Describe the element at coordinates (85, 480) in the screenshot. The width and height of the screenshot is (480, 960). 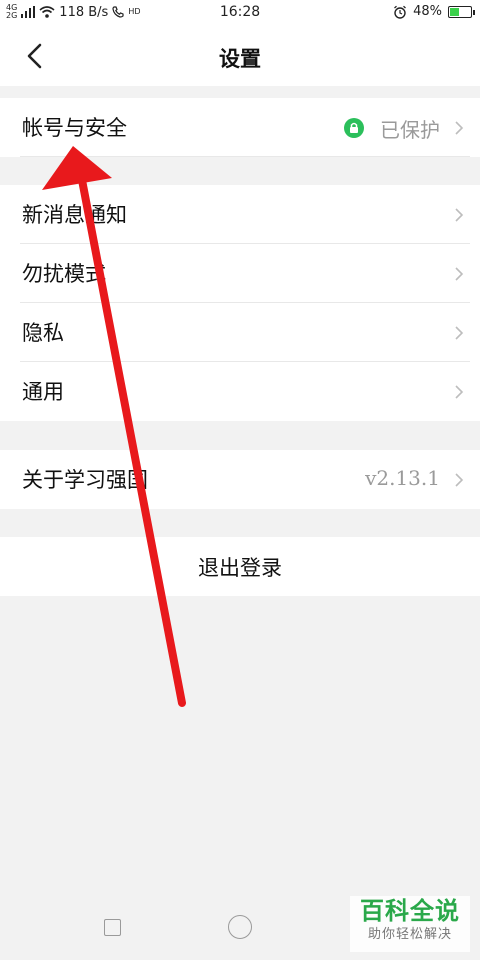
I see `row-label: 关于学习强国` at that location.